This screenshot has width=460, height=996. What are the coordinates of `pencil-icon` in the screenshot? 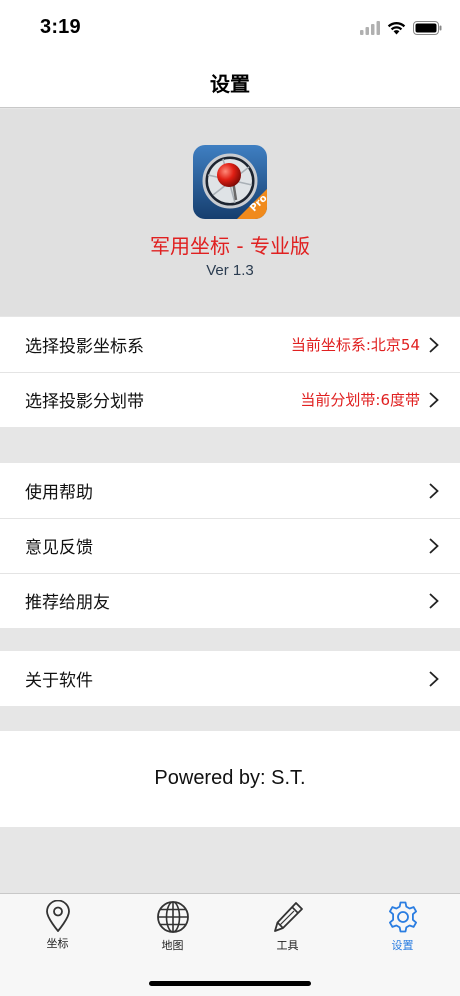 It's located at (288, 917).